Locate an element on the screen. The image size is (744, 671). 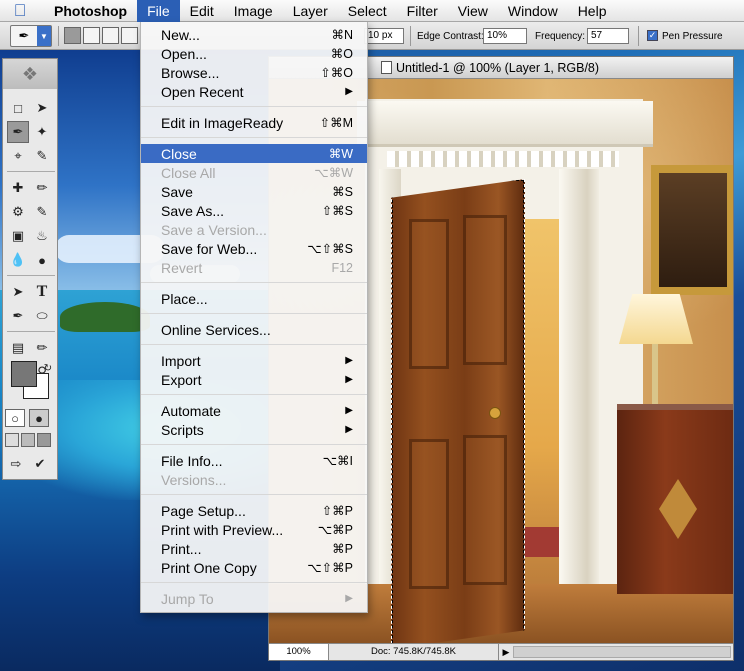
slice-icon: ✎ is located at coordinates (42, 156).